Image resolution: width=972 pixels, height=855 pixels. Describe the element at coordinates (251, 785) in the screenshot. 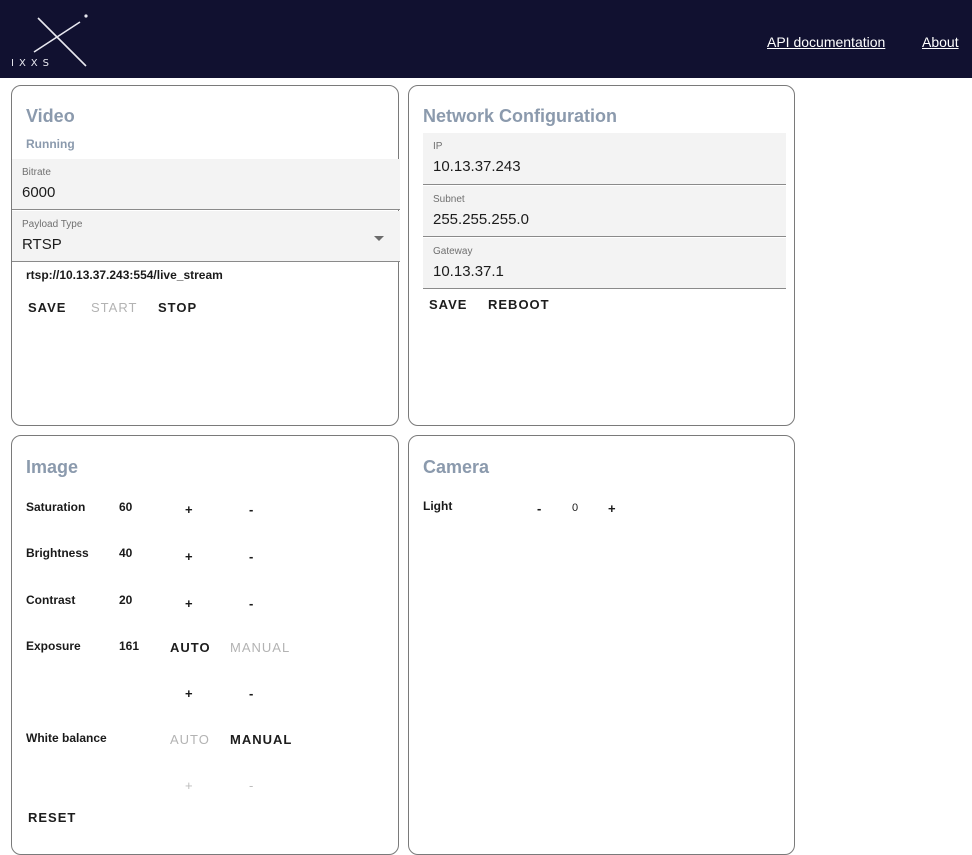

I see `white-balance-minus-button: -` at that location.